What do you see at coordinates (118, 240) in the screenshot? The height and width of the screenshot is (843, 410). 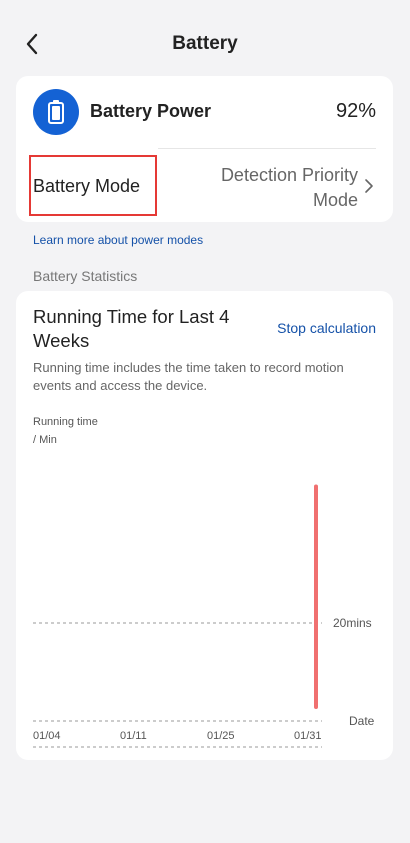 I see `learn-more-link: Learn more about power modes` at bounding box center [118, 240].